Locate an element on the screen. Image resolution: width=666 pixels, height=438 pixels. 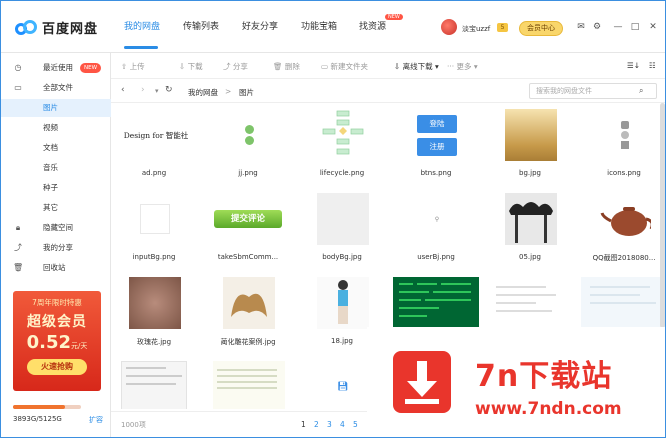
page-3: 3 is located at coordinates (329, 424).